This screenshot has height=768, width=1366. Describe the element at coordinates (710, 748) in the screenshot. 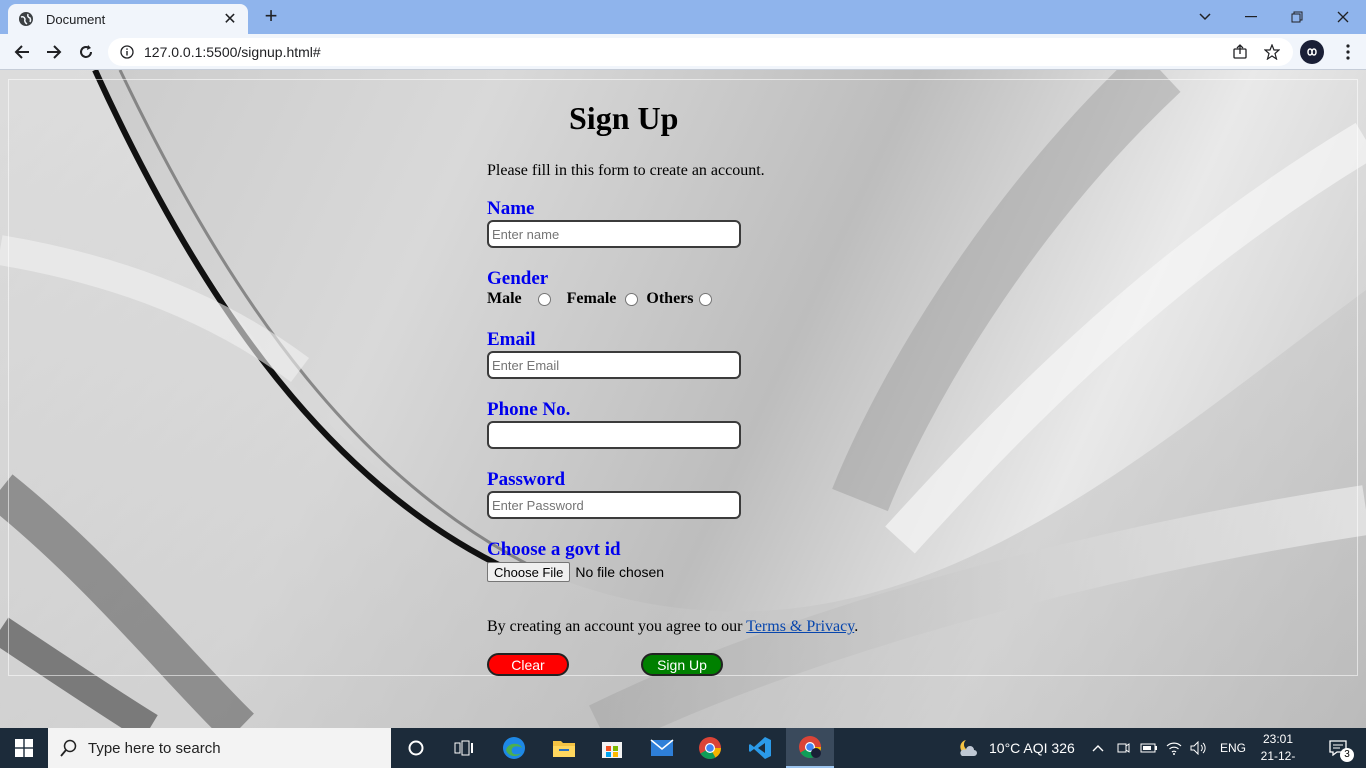

I see `chrome-icon` at that location.